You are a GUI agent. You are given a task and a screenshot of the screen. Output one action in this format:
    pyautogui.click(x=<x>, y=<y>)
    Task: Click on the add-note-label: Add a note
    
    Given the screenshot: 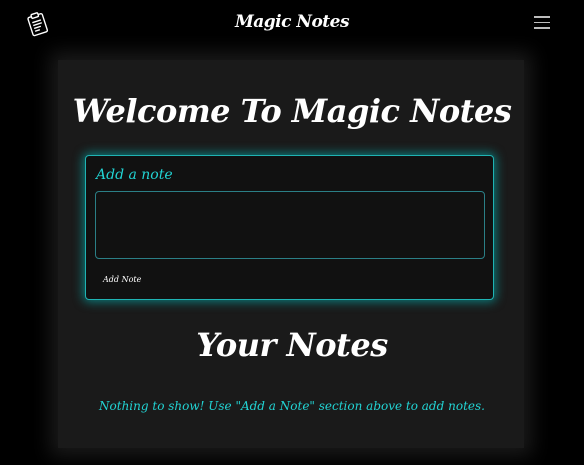 What is the action you would take?
    pyautogui.click(x=134, y=175)
    